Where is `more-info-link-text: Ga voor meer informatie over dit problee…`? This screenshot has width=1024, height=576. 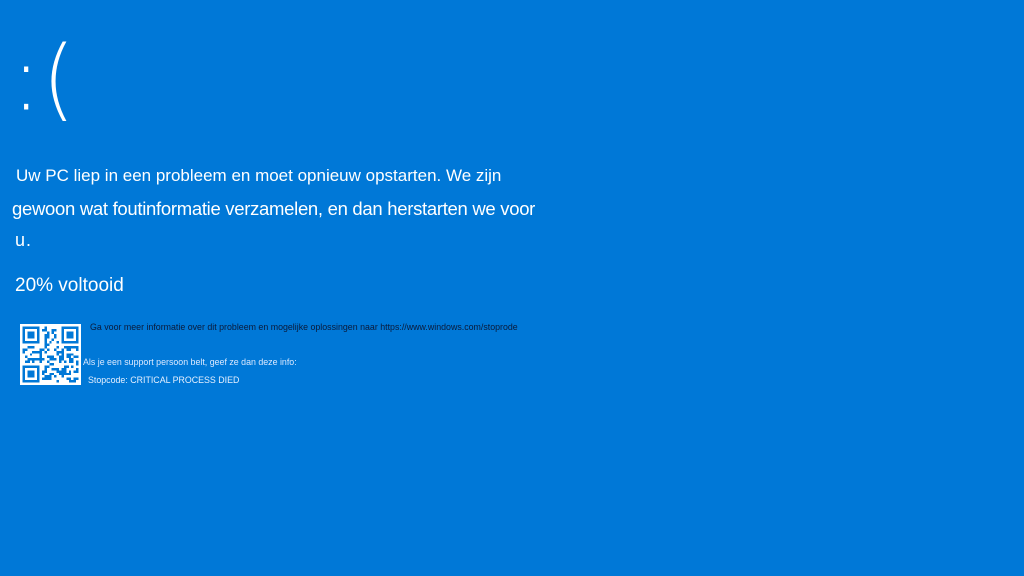
more-info-link-text: Ga voor meer informatie over dit problee… is located at coordinates (304, 327).